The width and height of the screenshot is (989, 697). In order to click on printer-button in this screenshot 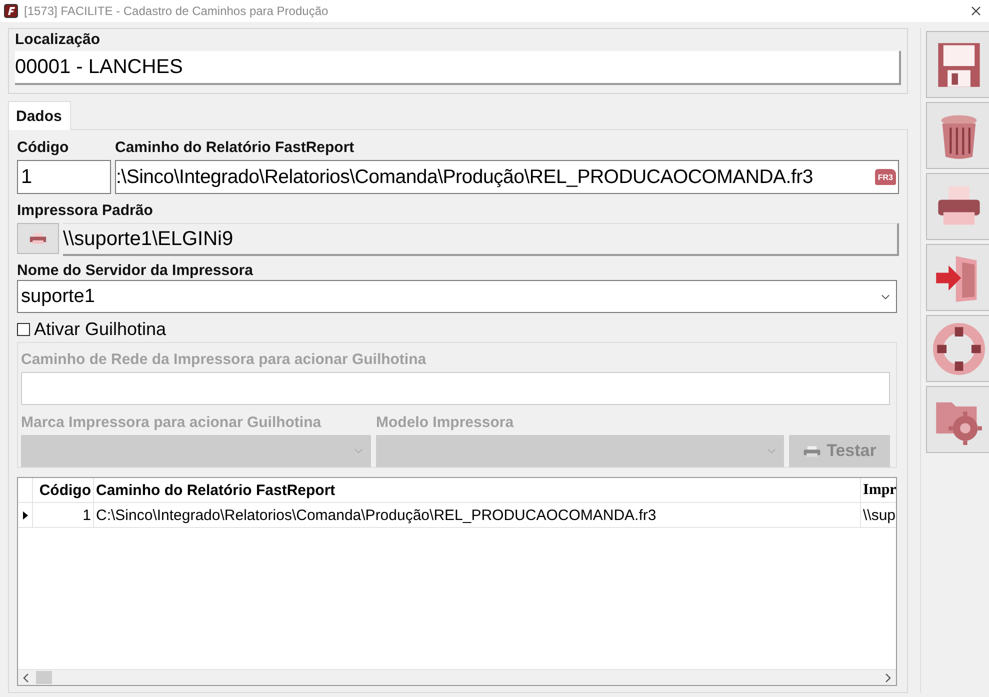, I will do `click(38, 238)`.